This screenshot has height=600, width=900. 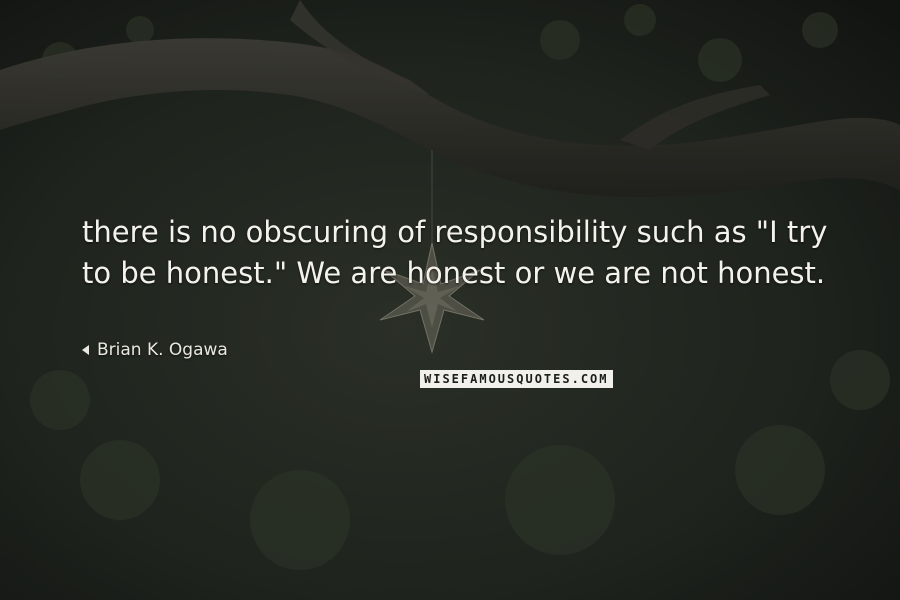 I want to click on author-name: Brian K. Ogawa, so click(x=162, y=350).